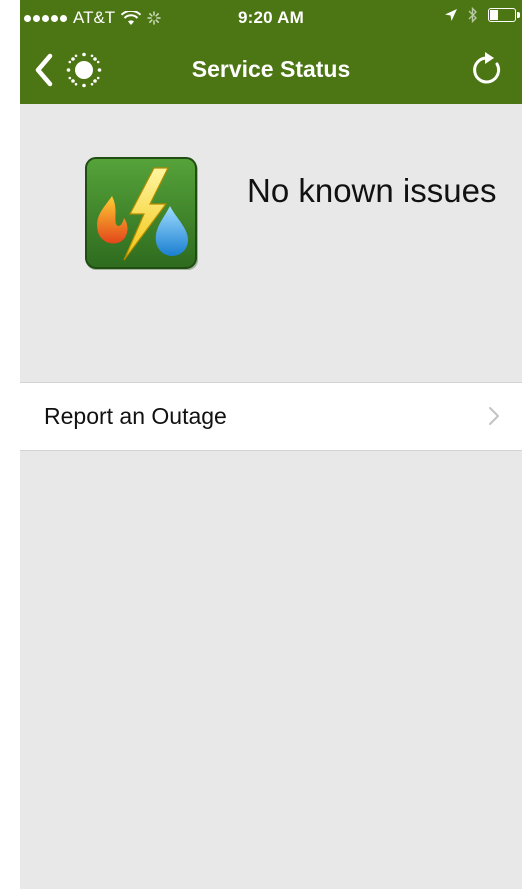 The image size is (524, 889). What do you see at coordinates (271, 69) in the screenshot?
I see `page-title: Service Status` at bounding box center [271, 69].